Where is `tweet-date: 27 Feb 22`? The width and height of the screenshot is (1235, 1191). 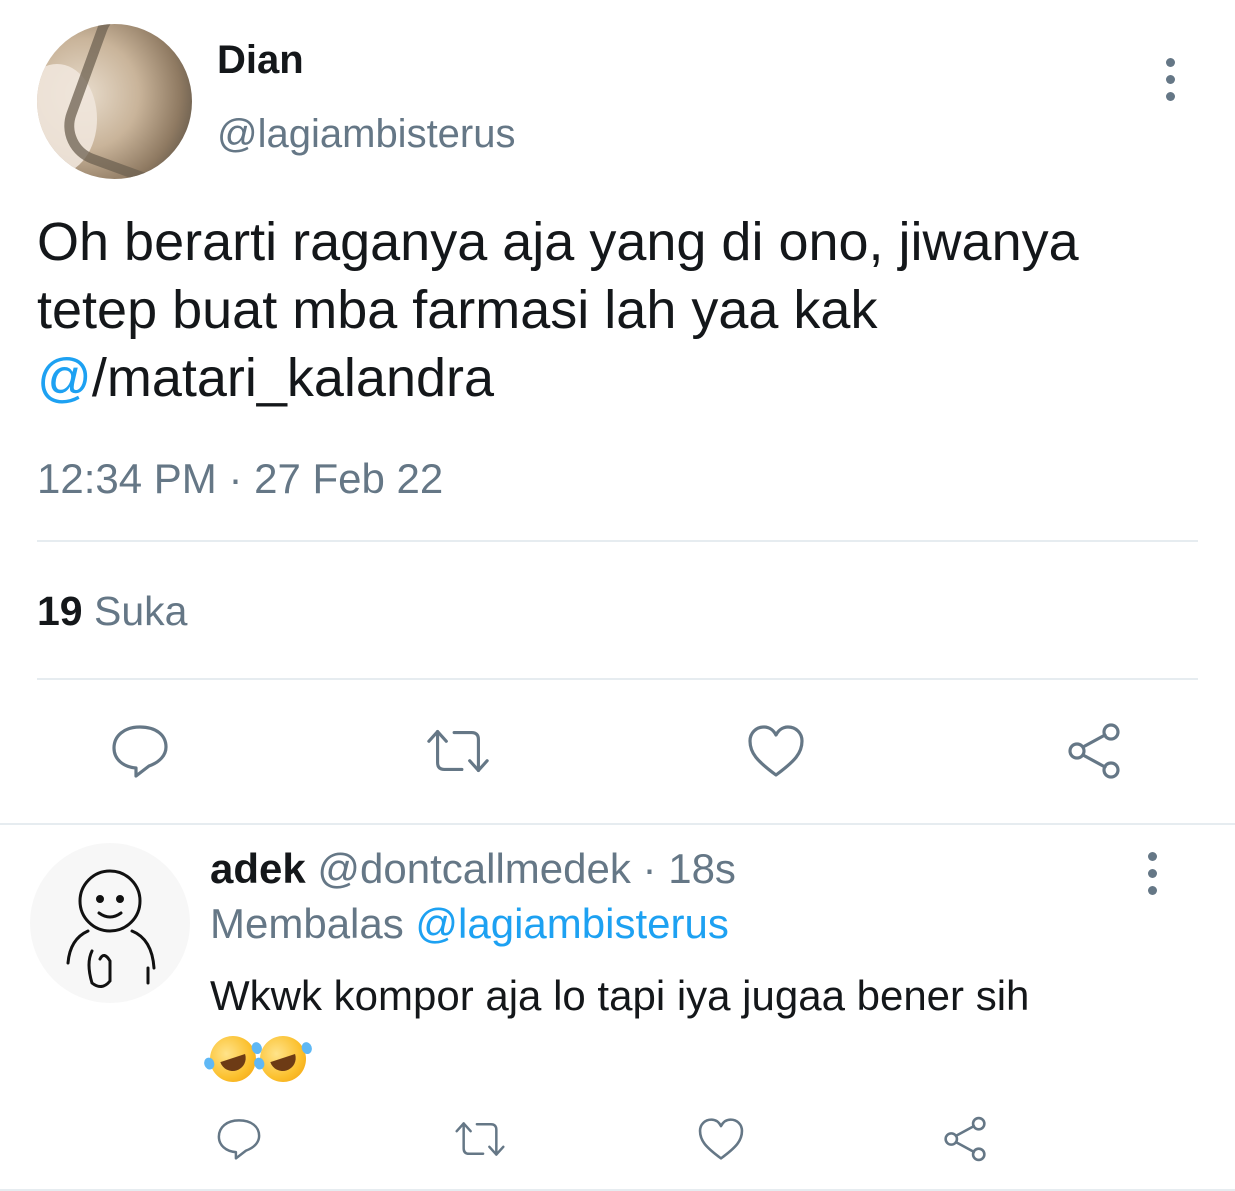
tweet-date: 27 Feb 22 is located at coordinates (349, 478).